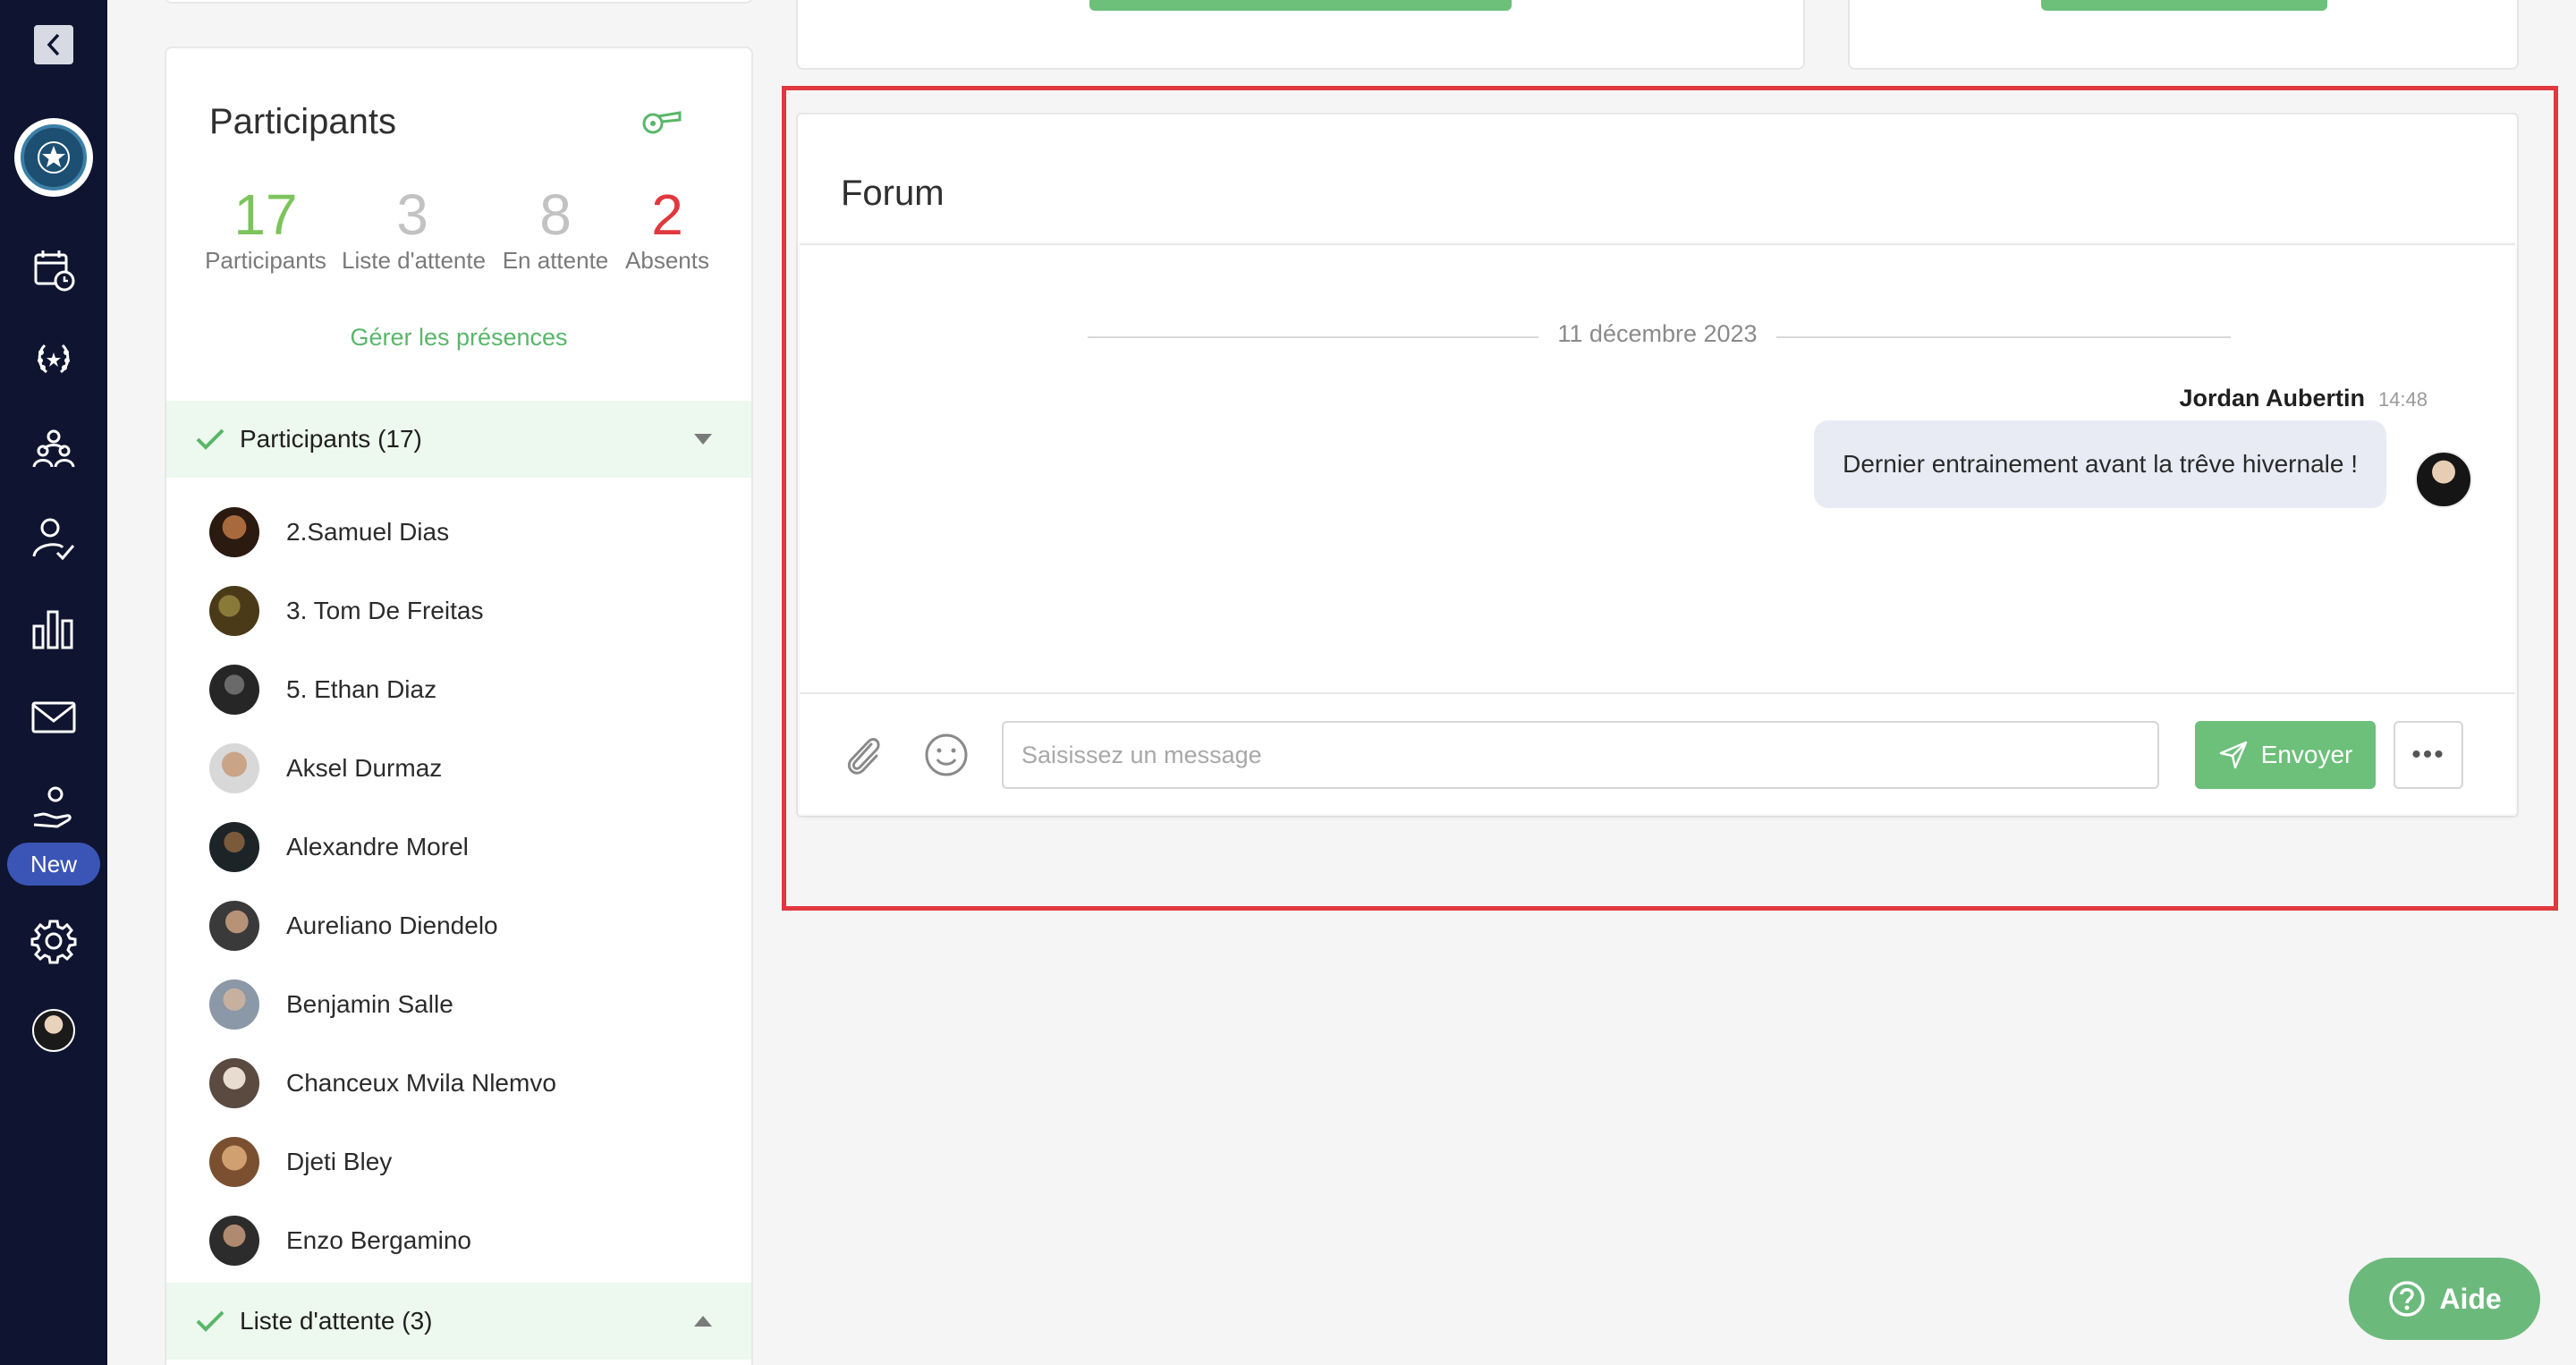  I want to click on member-name: Aureliano Diendelo, so click(392, 925).